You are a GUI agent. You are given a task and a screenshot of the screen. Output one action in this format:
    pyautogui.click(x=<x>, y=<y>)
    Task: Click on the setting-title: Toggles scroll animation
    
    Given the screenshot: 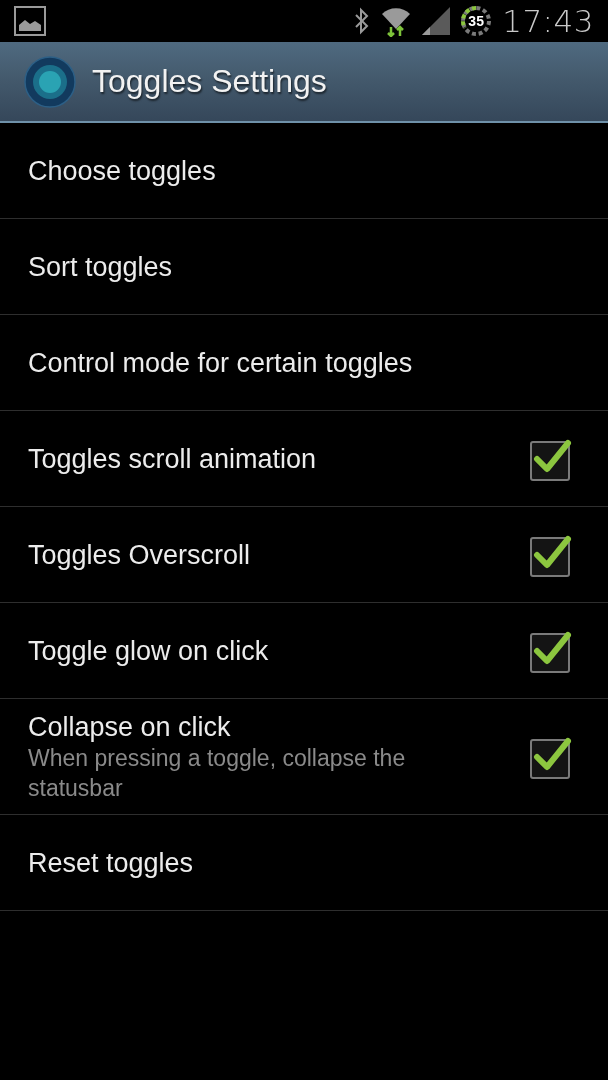 What is the action you would take?
    pyautogui.click(x=253, y=458)
    